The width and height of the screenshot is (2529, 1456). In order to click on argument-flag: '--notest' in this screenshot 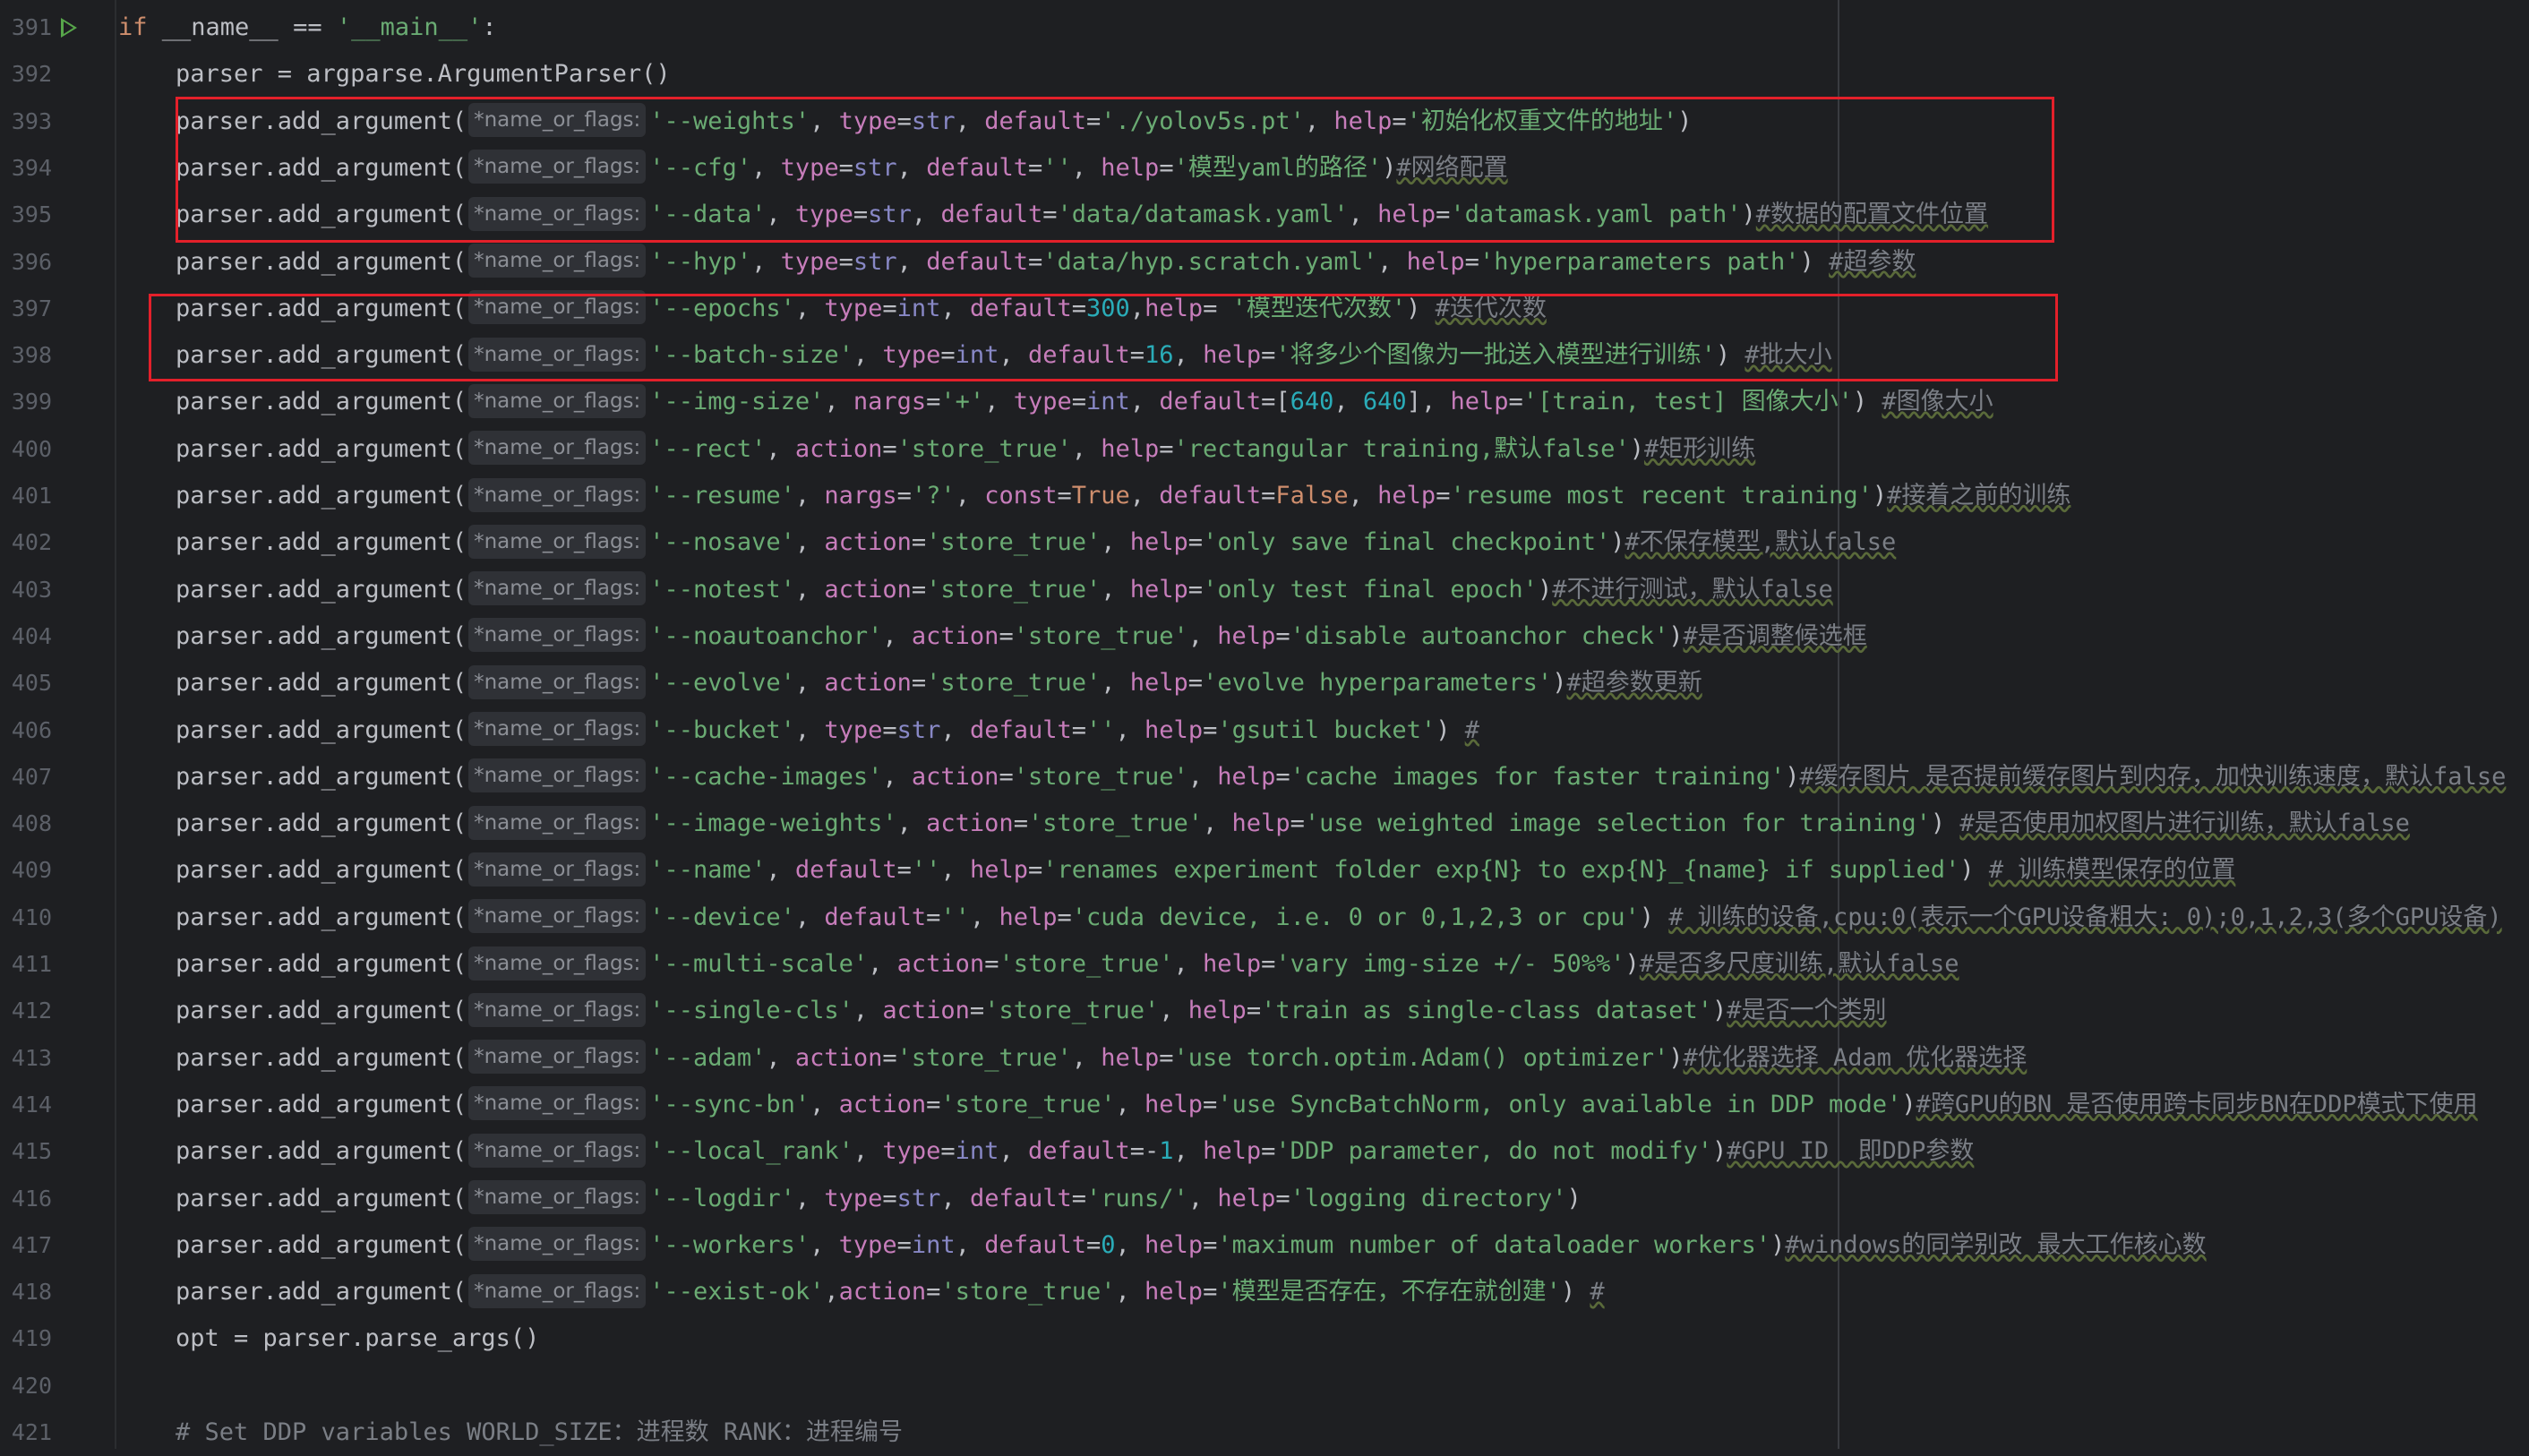, I will do `click(722, 589)`.